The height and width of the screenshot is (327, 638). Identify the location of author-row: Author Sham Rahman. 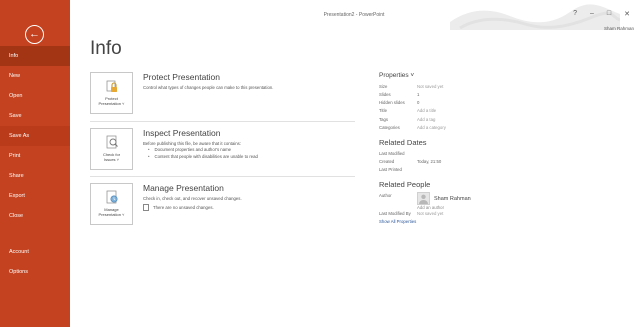
(494, 199).